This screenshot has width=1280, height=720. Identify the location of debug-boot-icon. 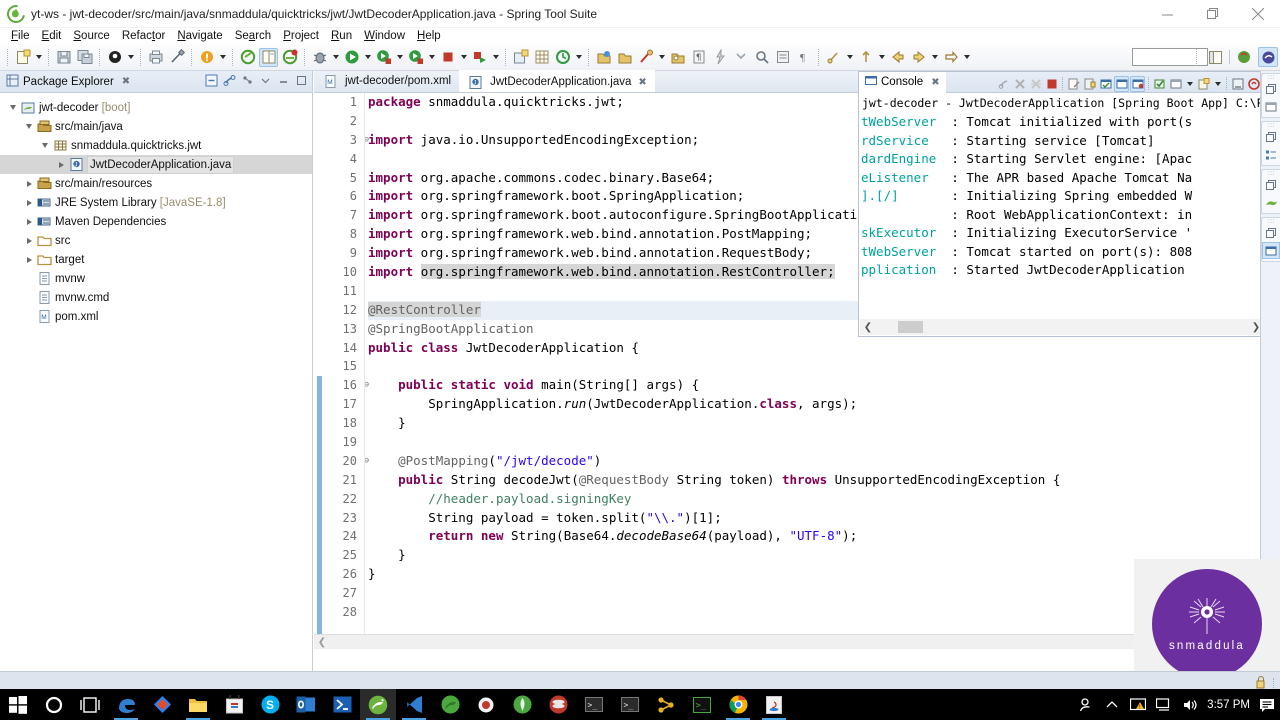
(289, 57).